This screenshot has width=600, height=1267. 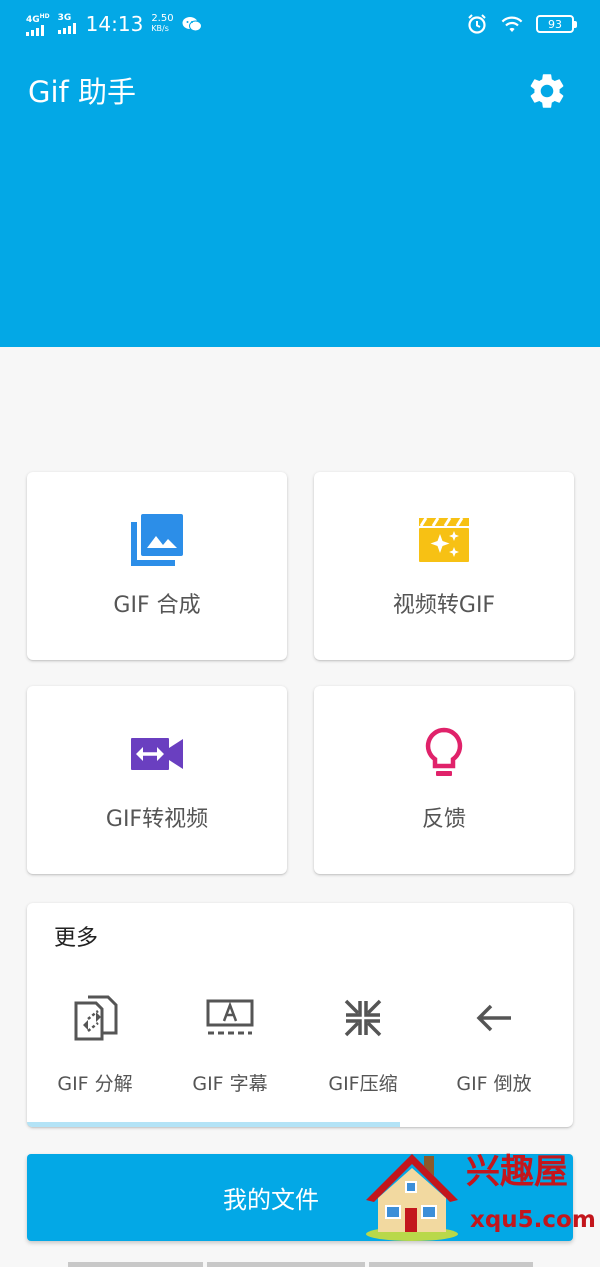 I want to click on status-bar: 4GHD 3G 14:13 2.50 KB/s 93, so click(x=300, y=24).